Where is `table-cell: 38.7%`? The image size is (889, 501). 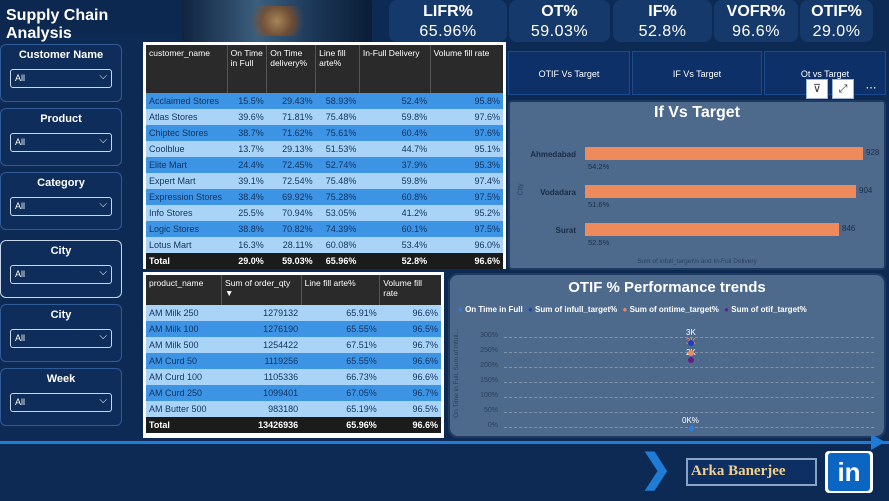
table-cell: 38.7% is located at coordinates (247, 133).